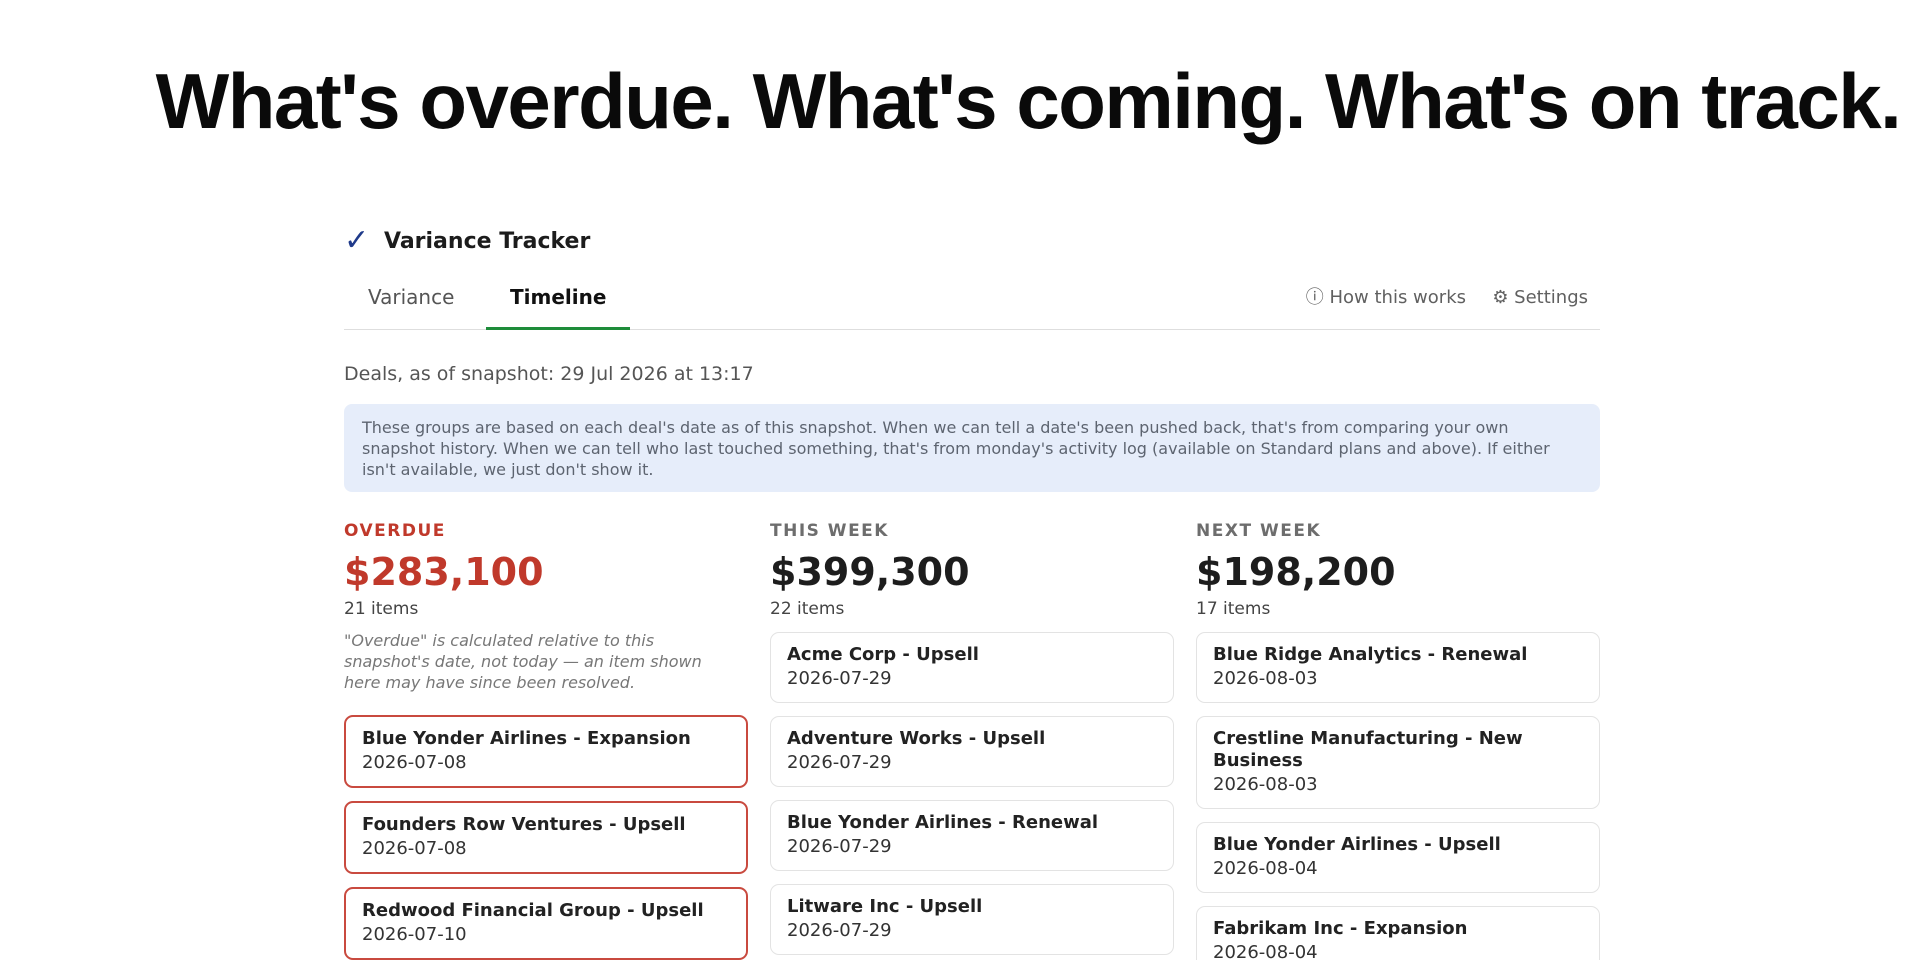 The width and height of the screenshot is (1920, 960). Describe the element at coordinates (870, 572) in the screenshot. I see `this-week-total: $399,300` at that location.